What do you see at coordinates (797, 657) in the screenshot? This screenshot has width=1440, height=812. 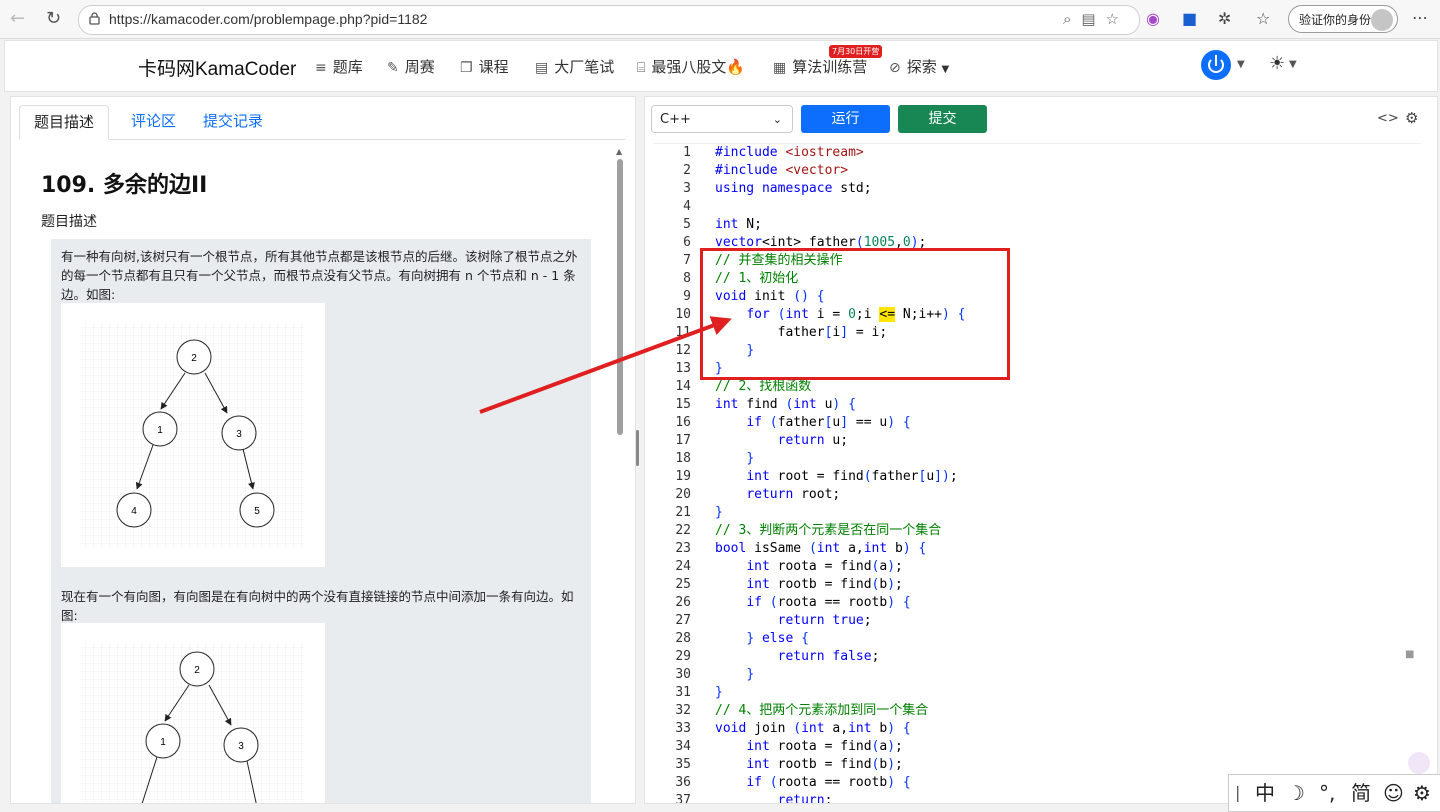 I see `code-text: return false;` at bounding box center [797, 657].